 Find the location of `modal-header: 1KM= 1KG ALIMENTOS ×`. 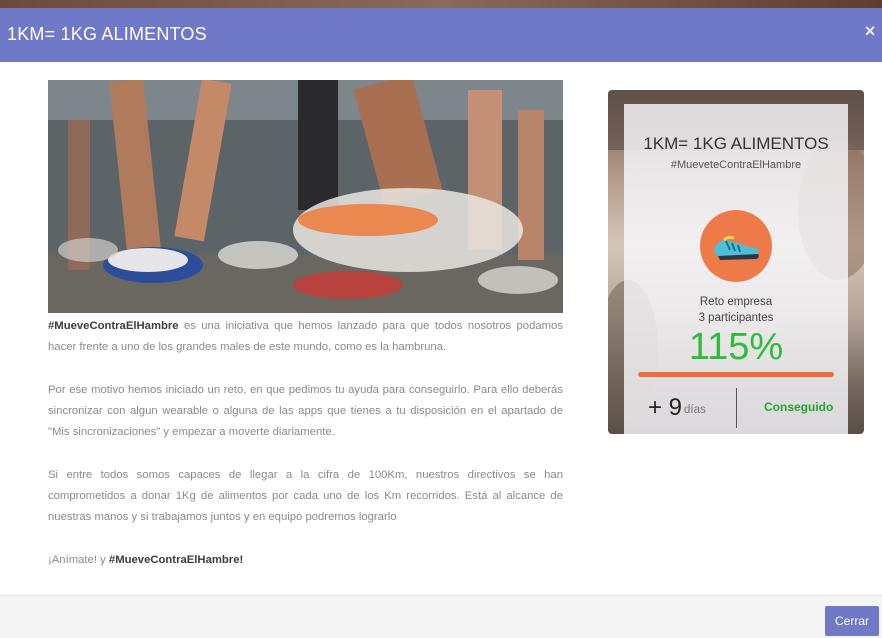

modal-header: 1KM= 1KG ALIMENTOS × is located at coordinates (441, 35).